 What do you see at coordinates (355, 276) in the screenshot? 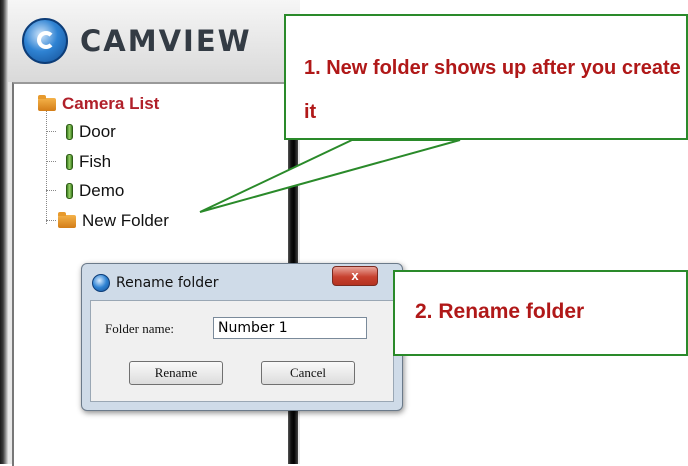
I see `close-button: x` at bounding box center [355, 276].